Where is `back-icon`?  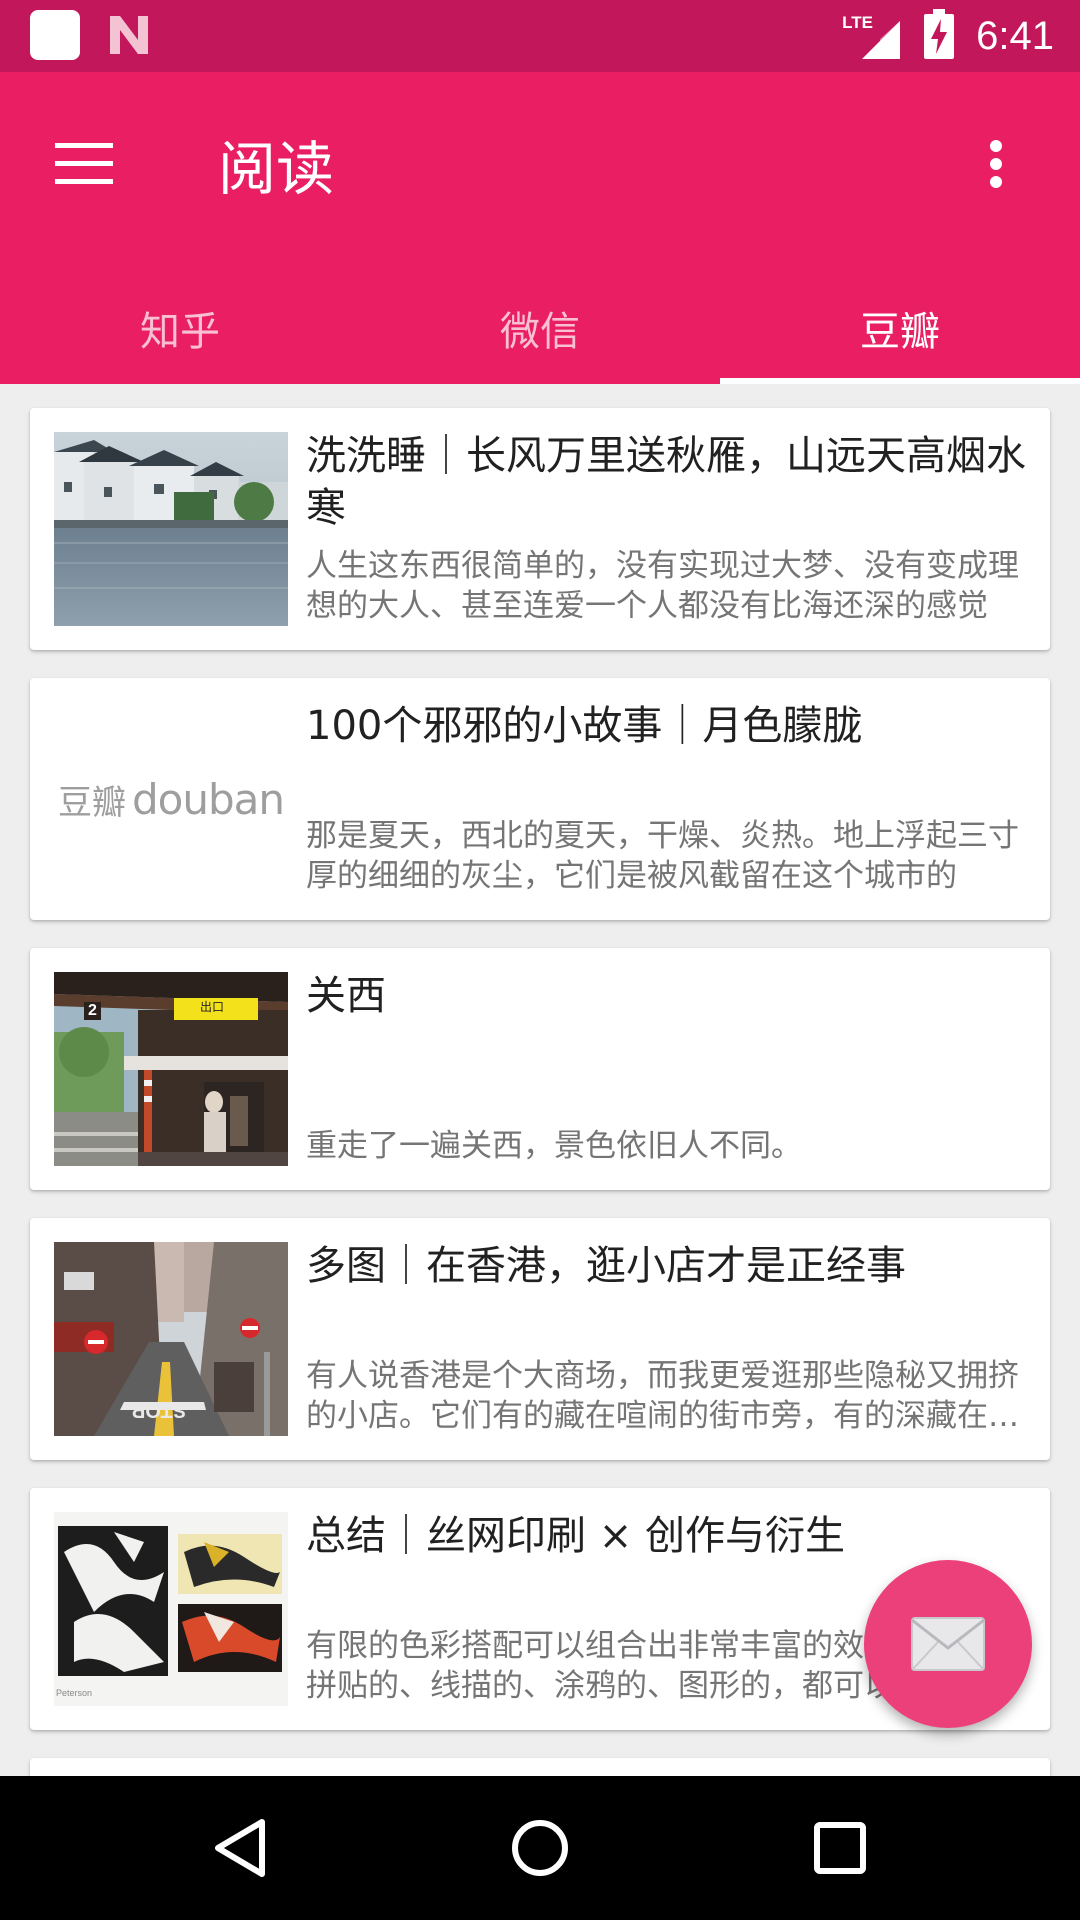
back-icon is located at coordinates (240, 1848).